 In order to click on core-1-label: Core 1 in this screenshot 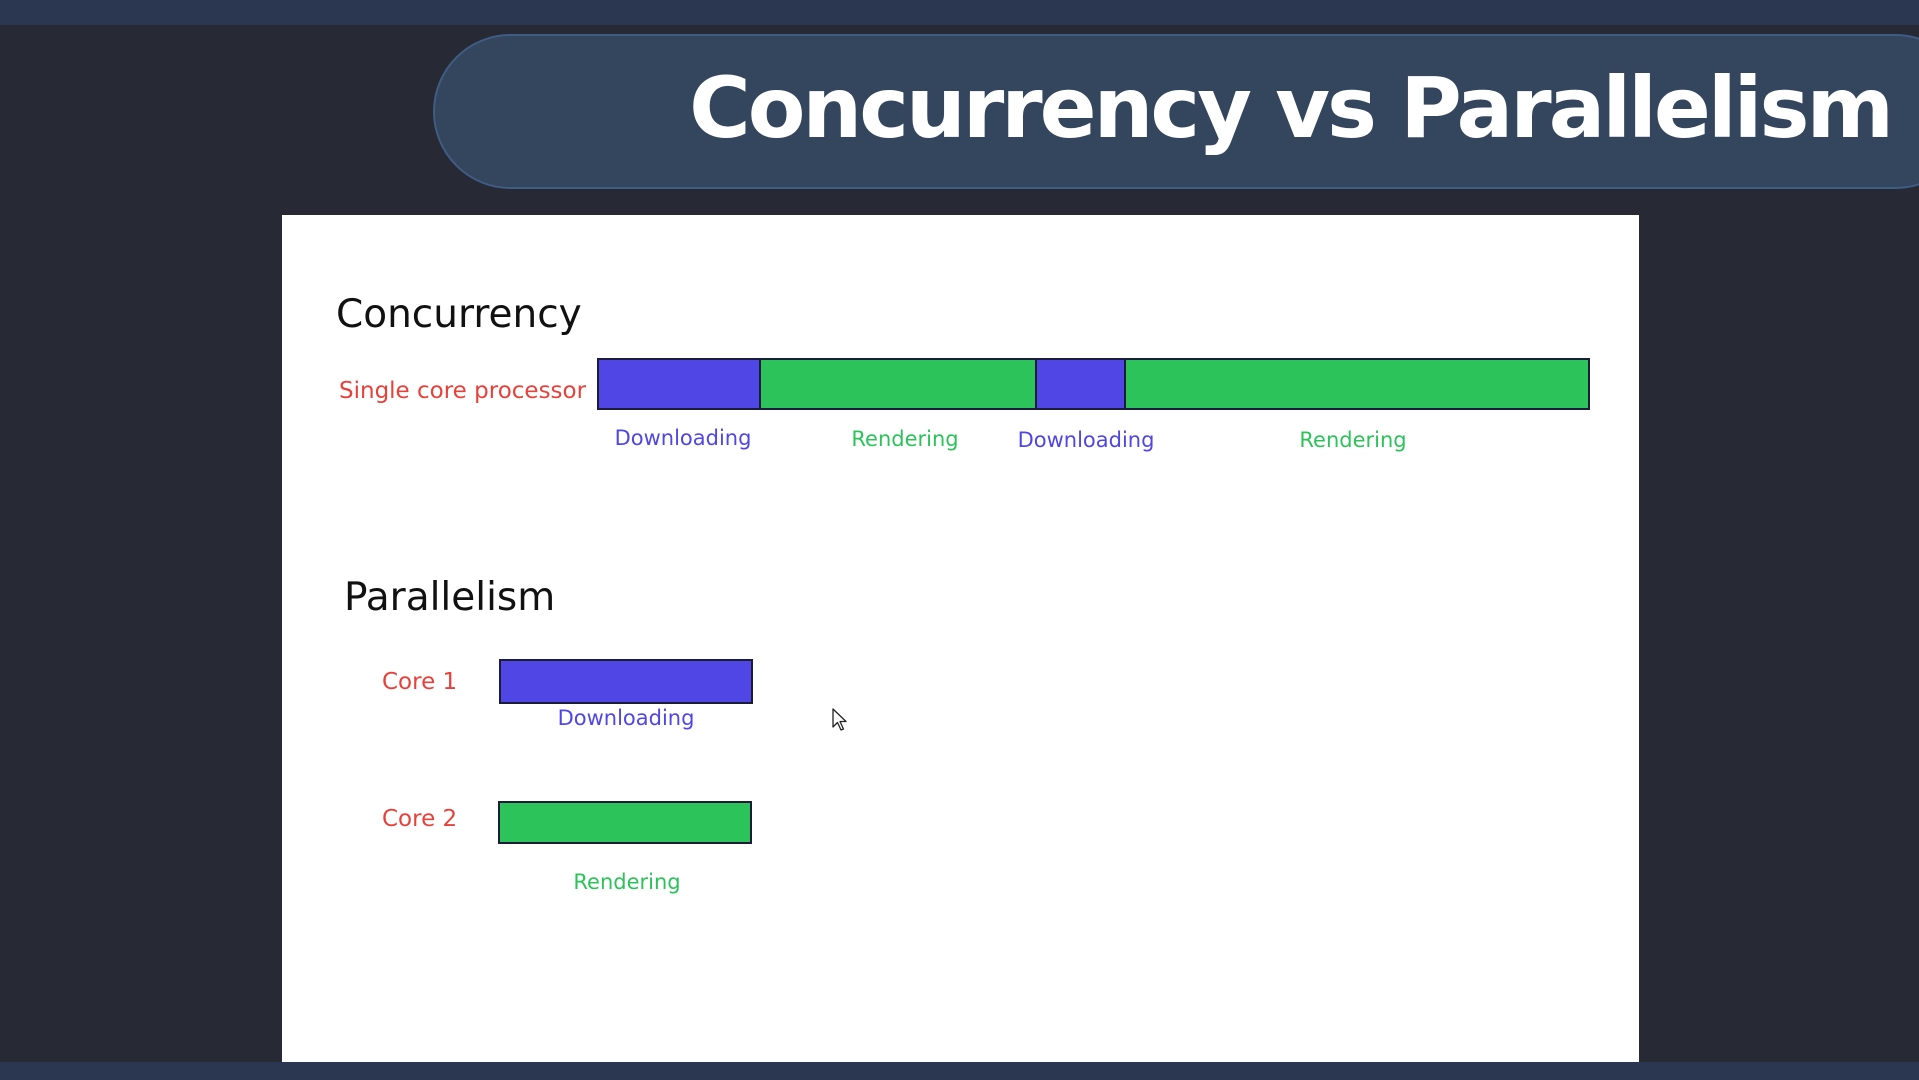, I will do `click(420, 682)`.